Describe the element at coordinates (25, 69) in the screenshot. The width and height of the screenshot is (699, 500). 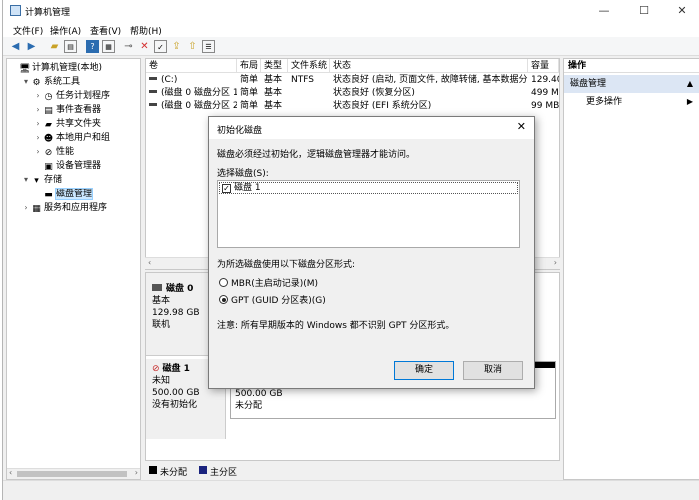
I see `computer-icon: 🖥` at that location.